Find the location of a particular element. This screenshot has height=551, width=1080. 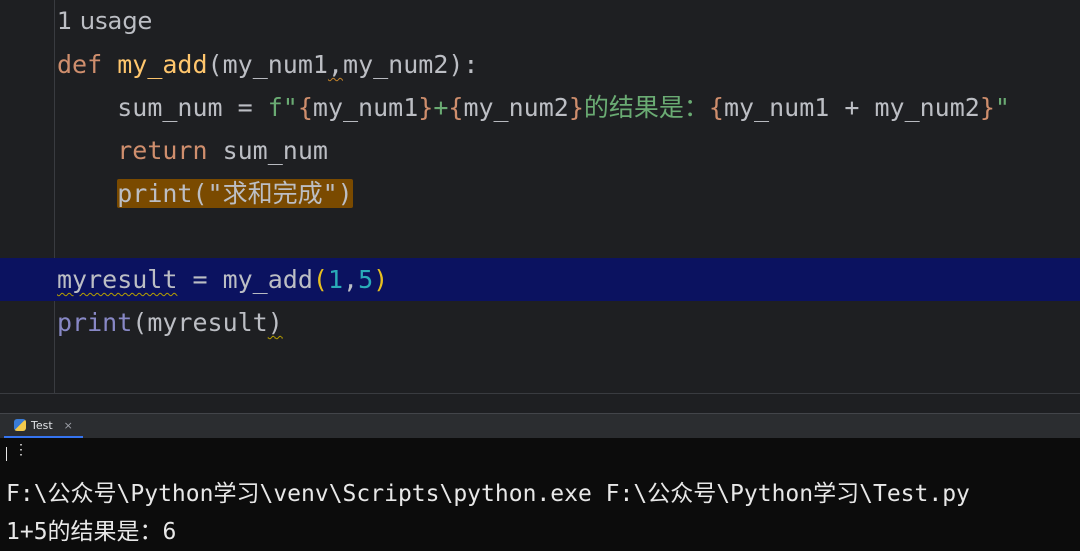

python-icon is located at coordinates (20, 425).